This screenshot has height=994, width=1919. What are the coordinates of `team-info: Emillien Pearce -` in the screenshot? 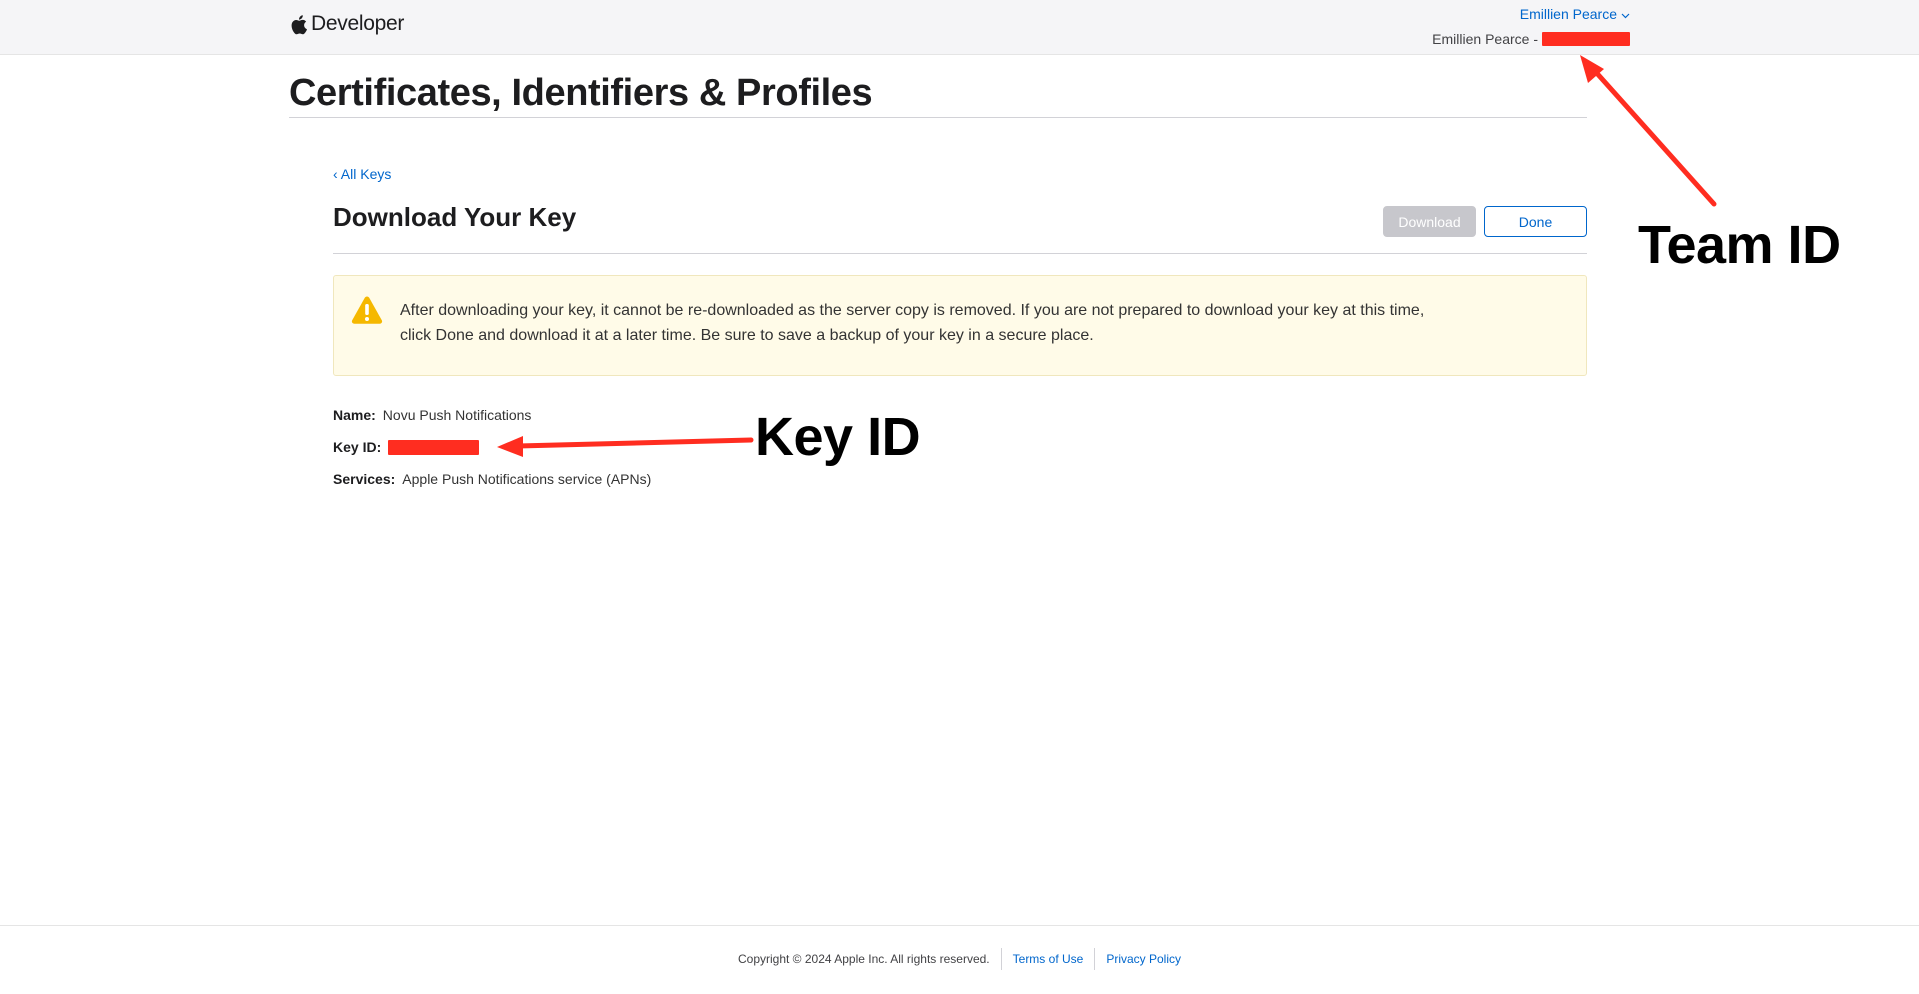 It's located at (1531, 39).